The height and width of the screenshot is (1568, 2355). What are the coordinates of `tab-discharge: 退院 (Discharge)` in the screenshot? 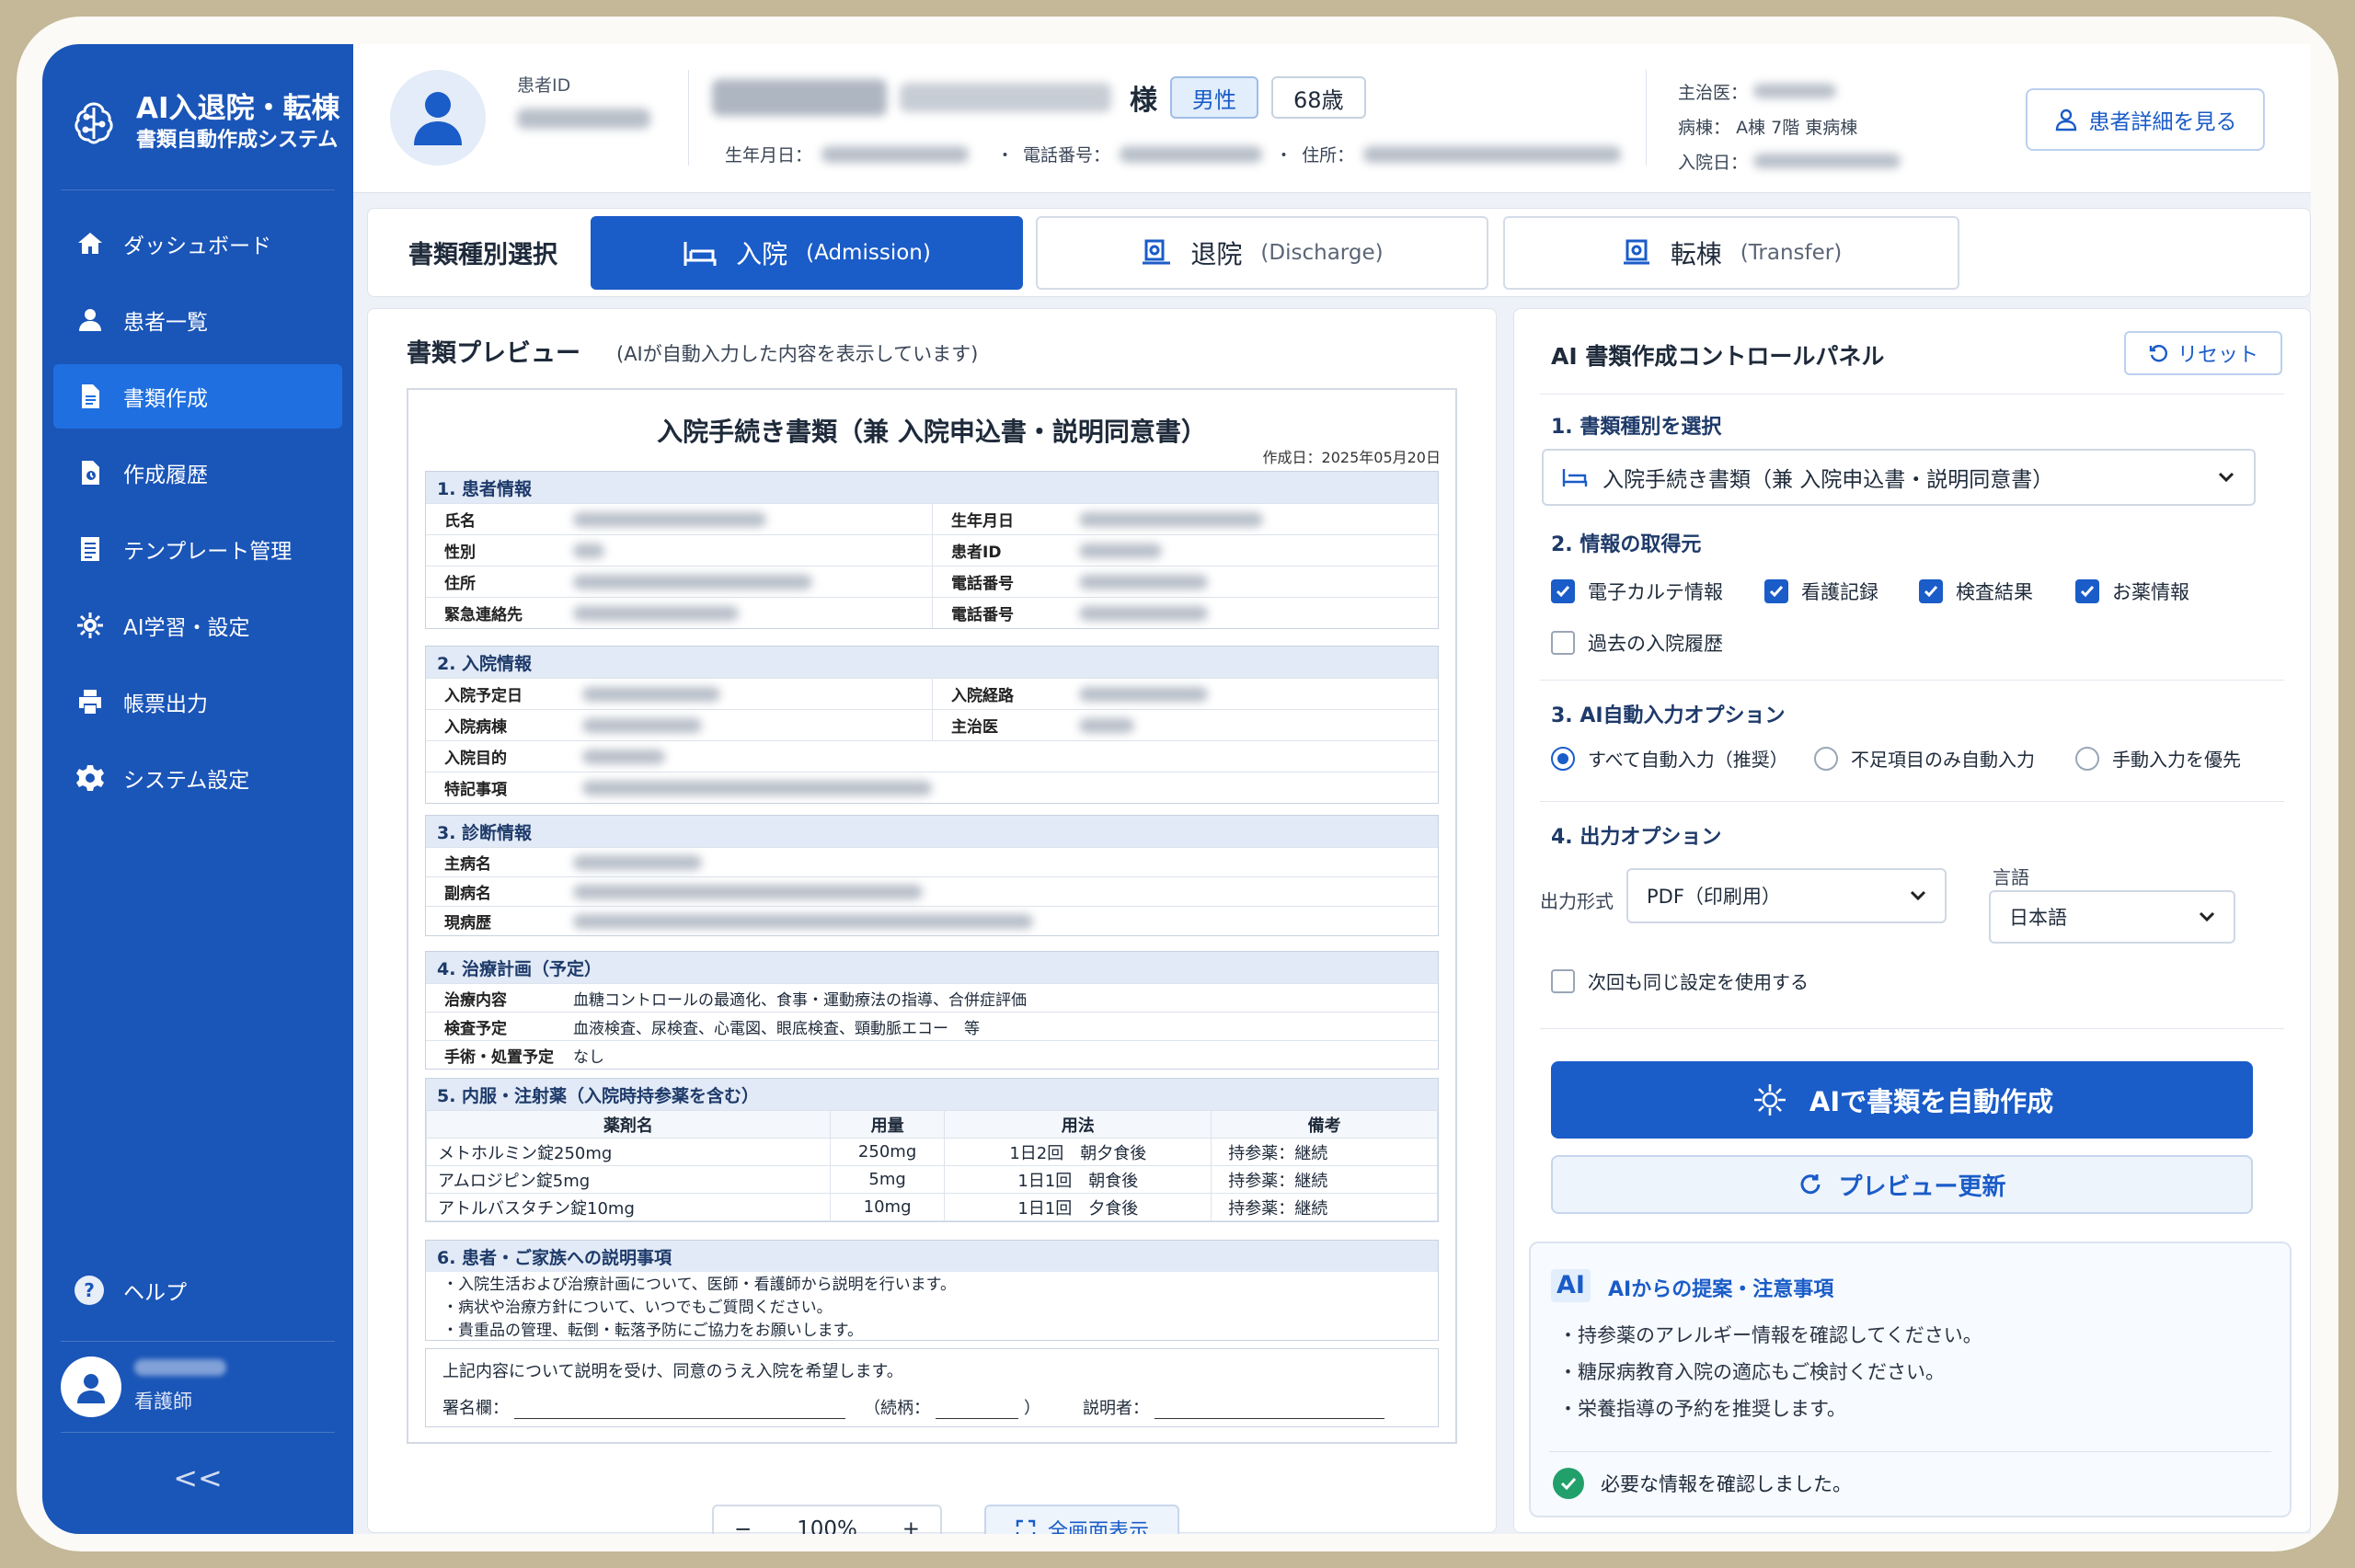 It's located at (1262, 253).